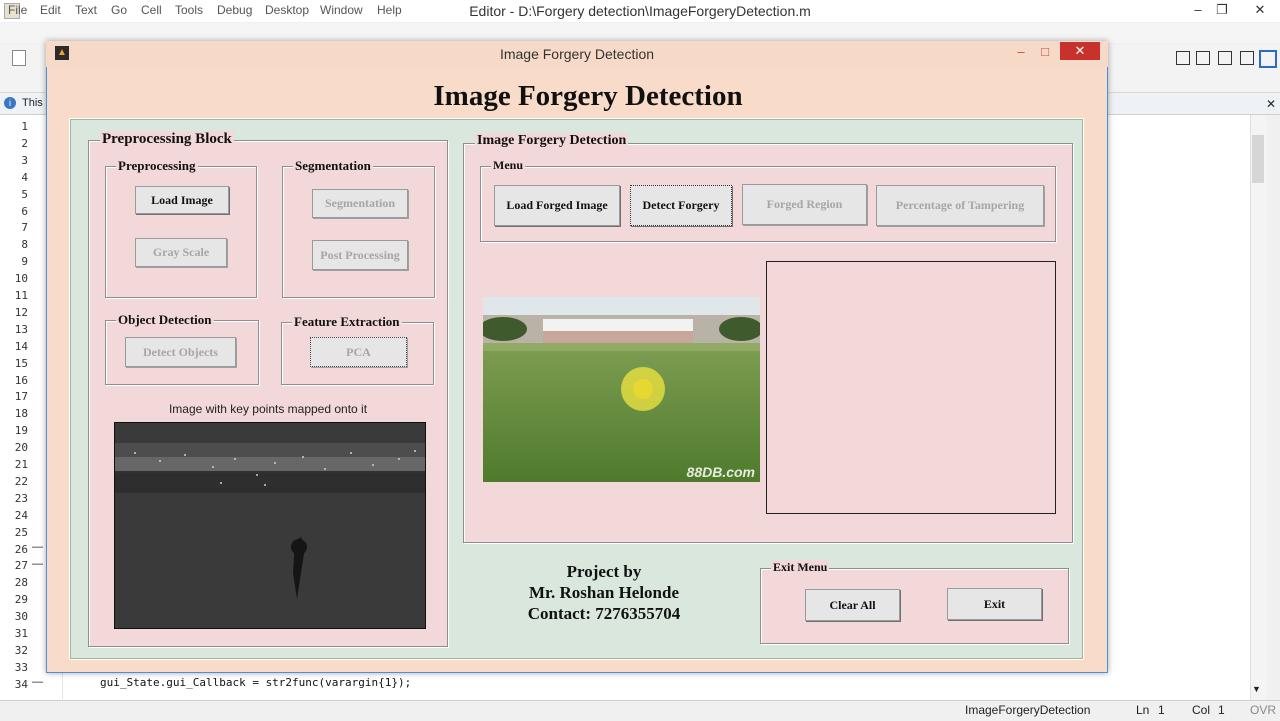 The width and height of the screenshot is (1280, 721). I want to click on maximize-pane-icon, so click(1268, 59).